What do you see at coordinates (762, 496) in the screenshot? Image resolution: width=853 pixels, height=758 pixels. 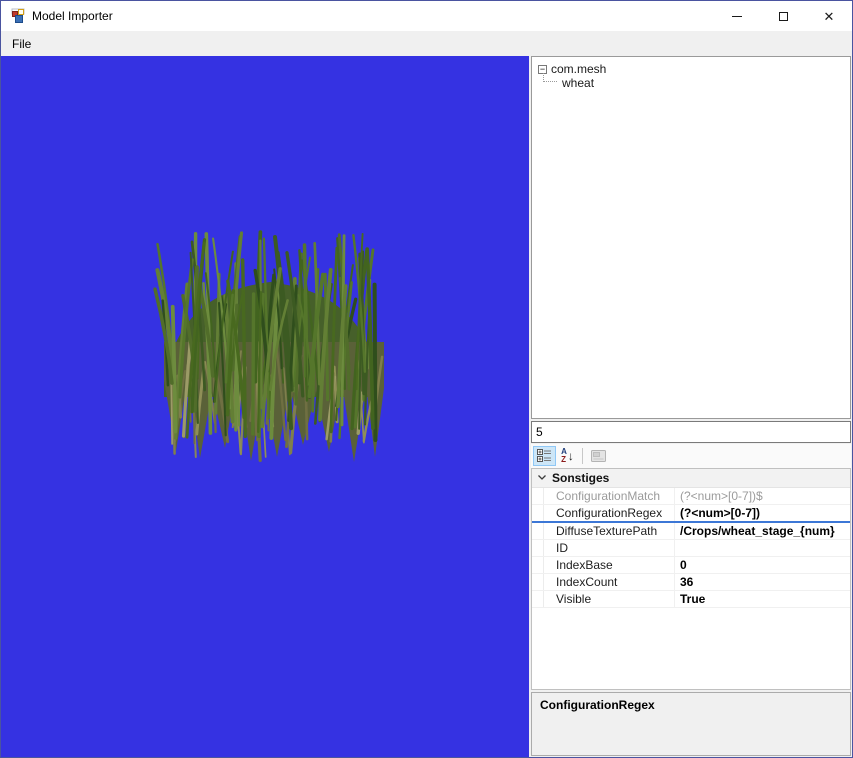 I see `property-value: (?<num>[0-7])$` at bounding box center [762, 496].